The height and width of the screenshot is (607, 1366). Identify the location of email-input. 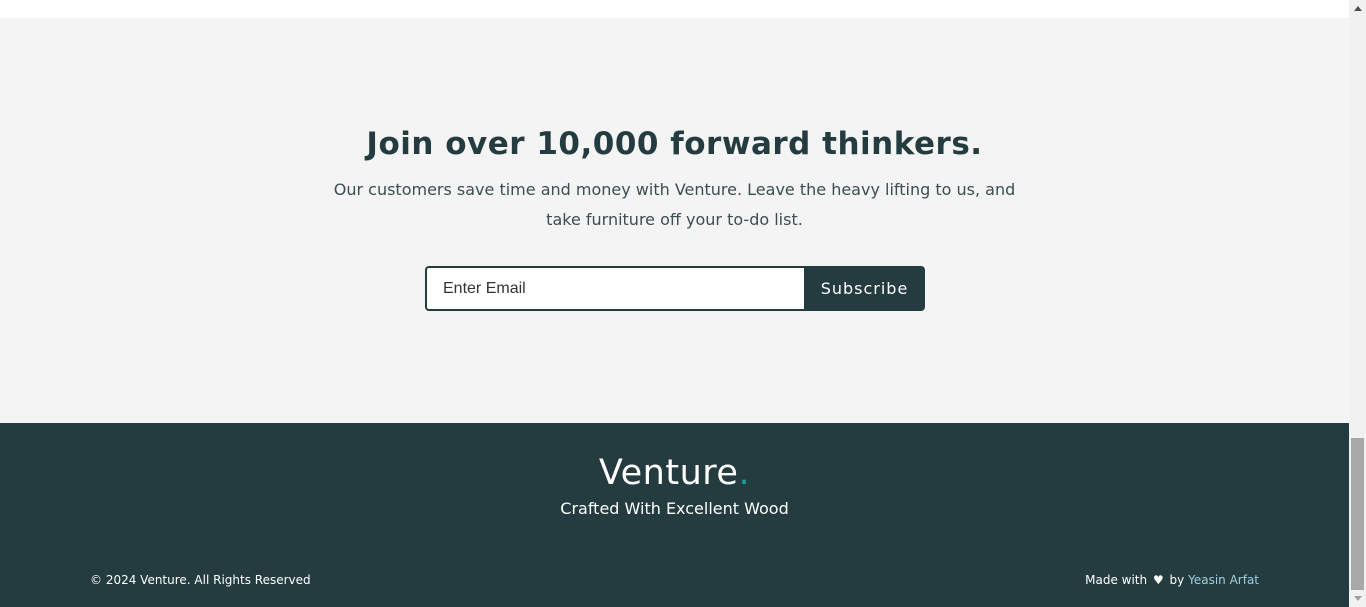
(614, 288).